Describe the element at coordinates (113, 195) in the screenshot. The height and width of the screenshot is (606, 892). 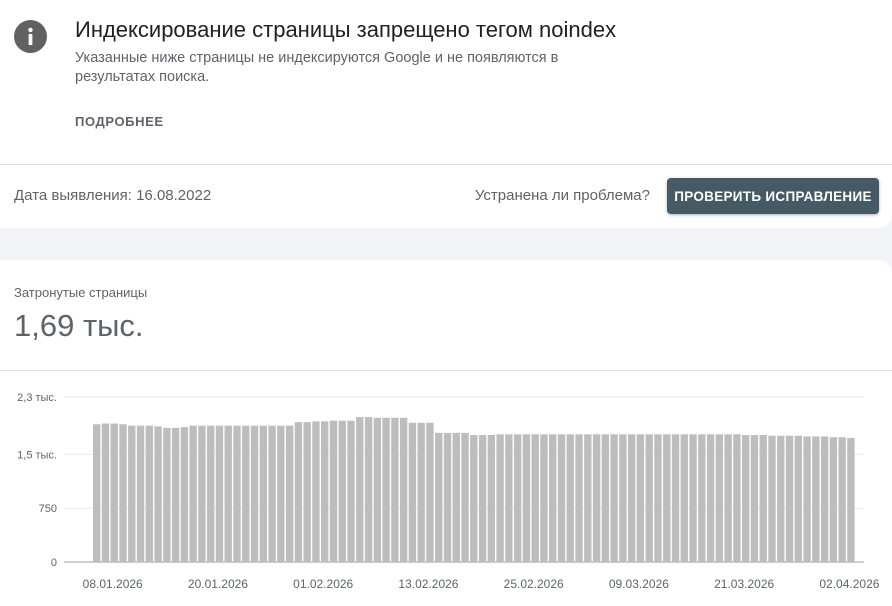
I see `detection-date: Дата выявления: 16.08.2022` at that location.